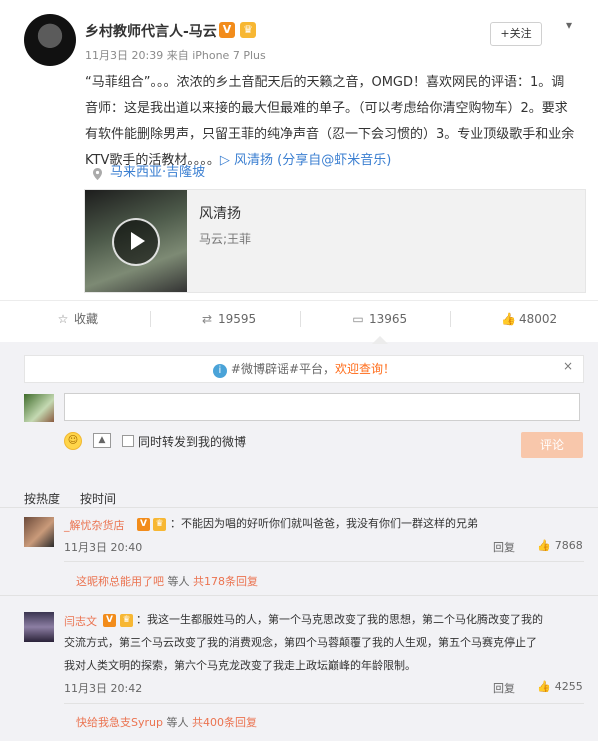 The width and height of the screenshot is (598, 741). Describe the element at coordinates (322, 407) in the screenshot. I see `comment-input` at that location.